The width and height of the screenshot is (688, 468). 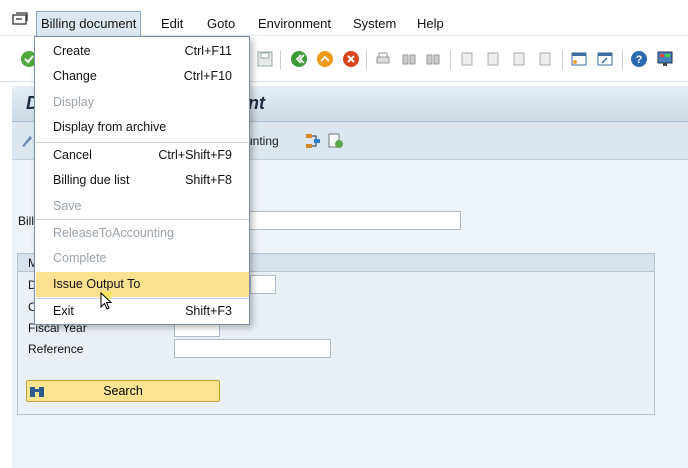 What do you see at coordinates (265, 59) in the screenshot?
I see `save-icon` at bounding box center [265, 59].